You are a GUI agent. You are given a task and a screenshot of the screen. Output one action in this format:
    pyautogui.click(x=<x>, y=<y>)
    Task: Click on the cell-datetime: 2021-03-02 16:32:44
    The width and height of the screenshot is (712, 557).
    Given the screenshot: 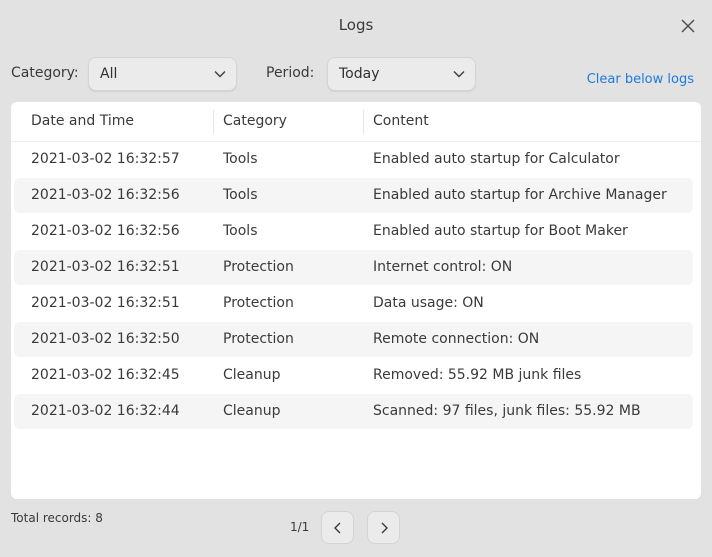 What is the action you would take?
    pyautogui.click(x=105, y=411)
    